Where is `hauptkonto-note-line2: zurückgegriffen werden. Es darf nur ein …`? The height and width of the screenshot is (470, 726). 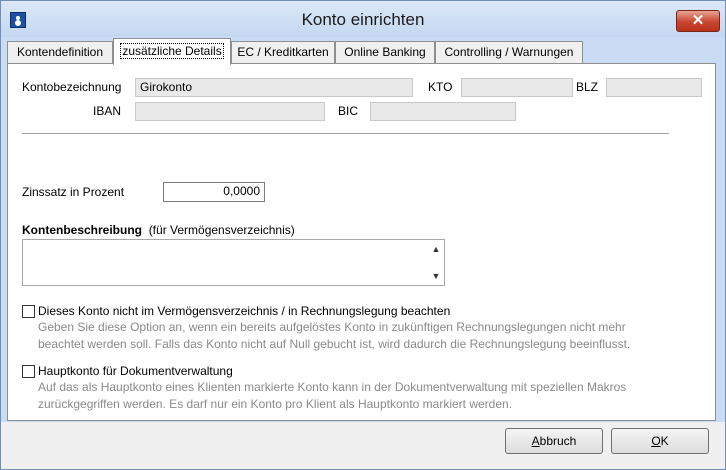
hauptkonto-note-line2: zurückgegriffen werden. Es darf nur ein … is located at coordinates (275, 404).